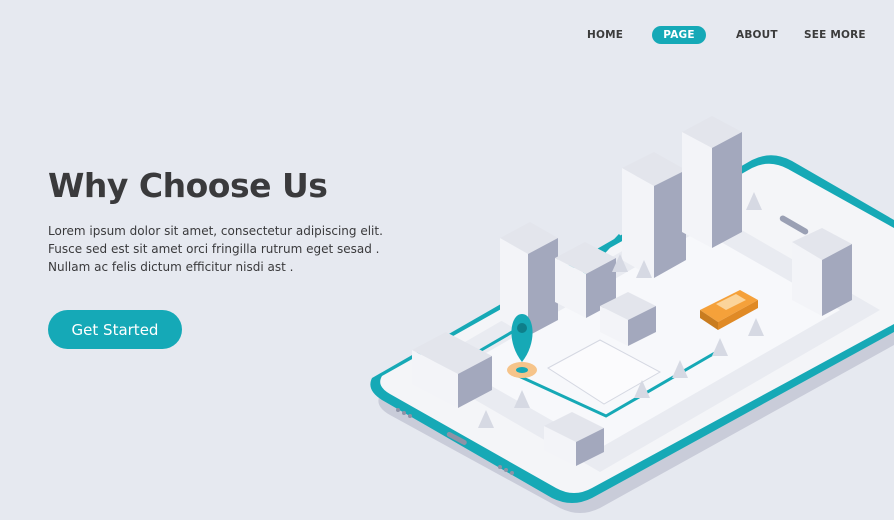 The image size is (894, 520). Describe the element at coordinates (605, 35) in the screenshot. I see `nav-home-link: HOME` at that location.